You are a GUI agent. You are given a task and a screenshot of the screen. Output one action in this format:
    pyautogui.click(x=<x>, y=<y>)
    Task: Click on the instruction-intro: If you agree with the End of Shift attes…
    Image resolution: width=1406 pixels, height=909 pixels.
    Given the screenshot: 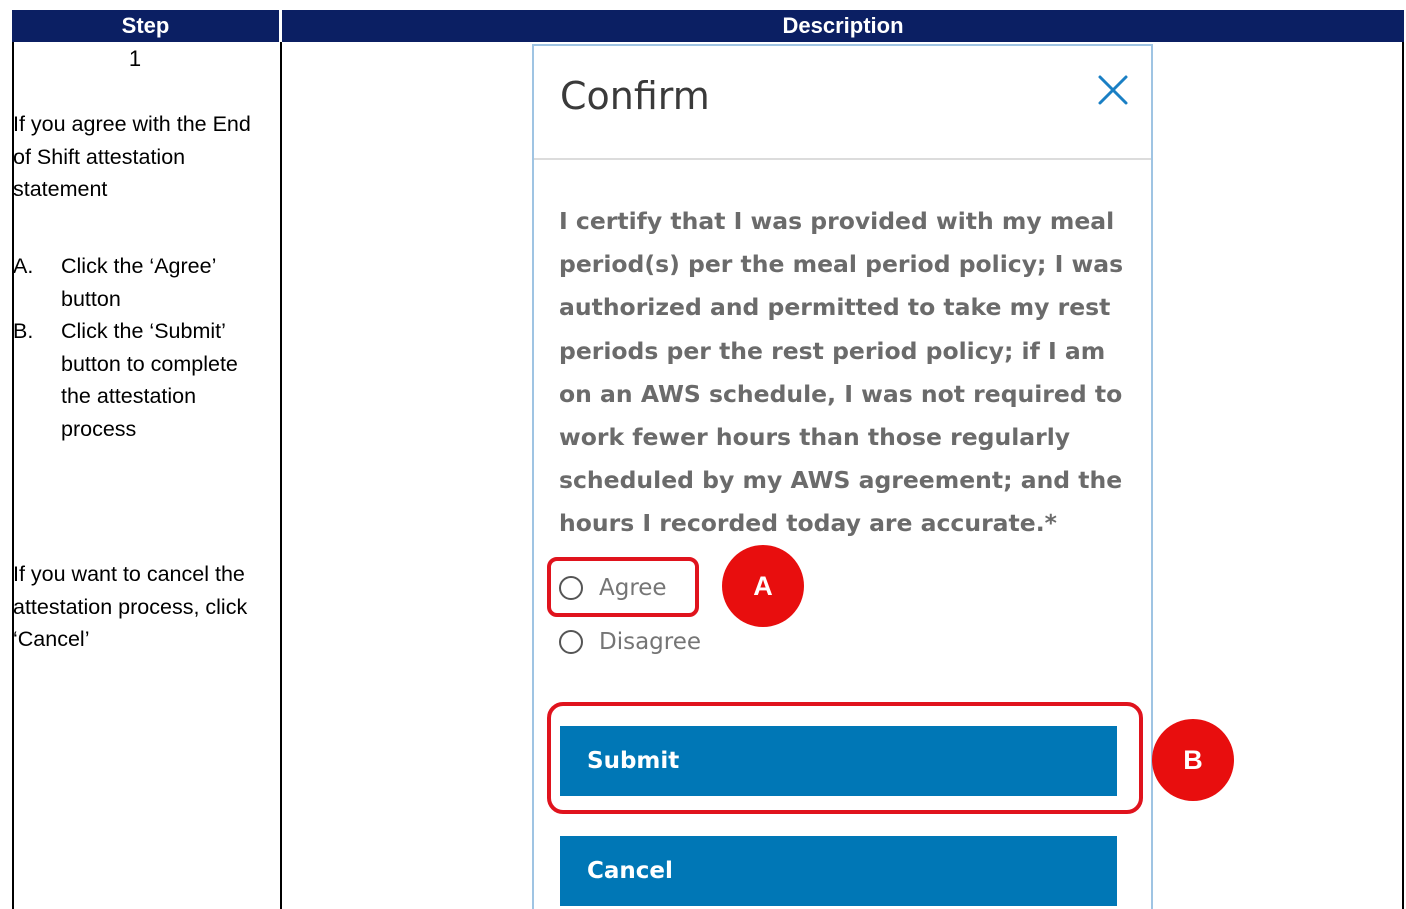 What is the action you would take?
    pyautogui.click(x=132, y=156)
    